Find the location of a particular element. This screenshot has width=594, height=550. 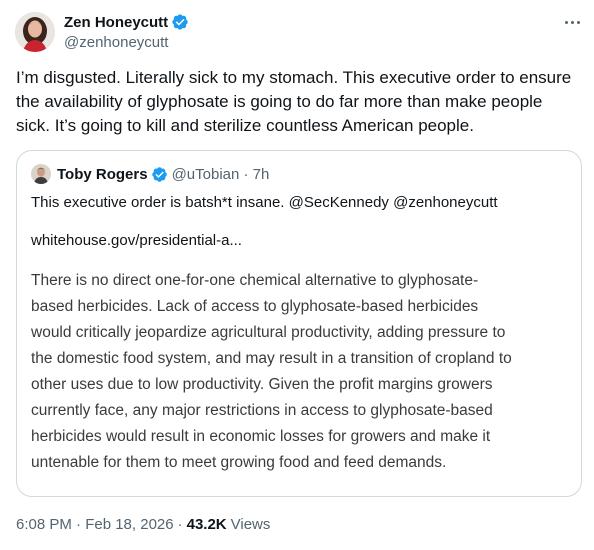

quoted-author-handle: @uTobian · 7h is located at coordinates (221, 174).